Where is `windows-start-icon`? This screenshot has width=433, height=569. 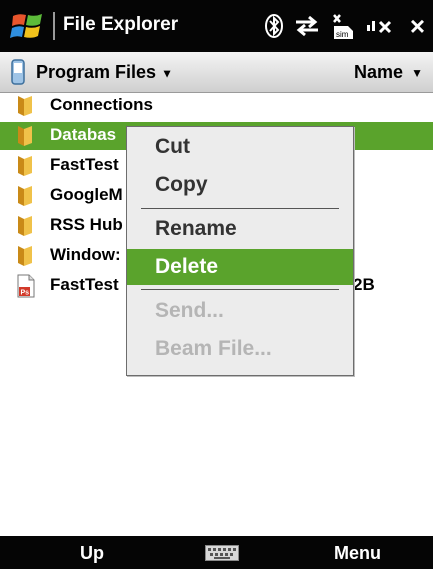
windows-start-icon is located at coordinates (27, 26).